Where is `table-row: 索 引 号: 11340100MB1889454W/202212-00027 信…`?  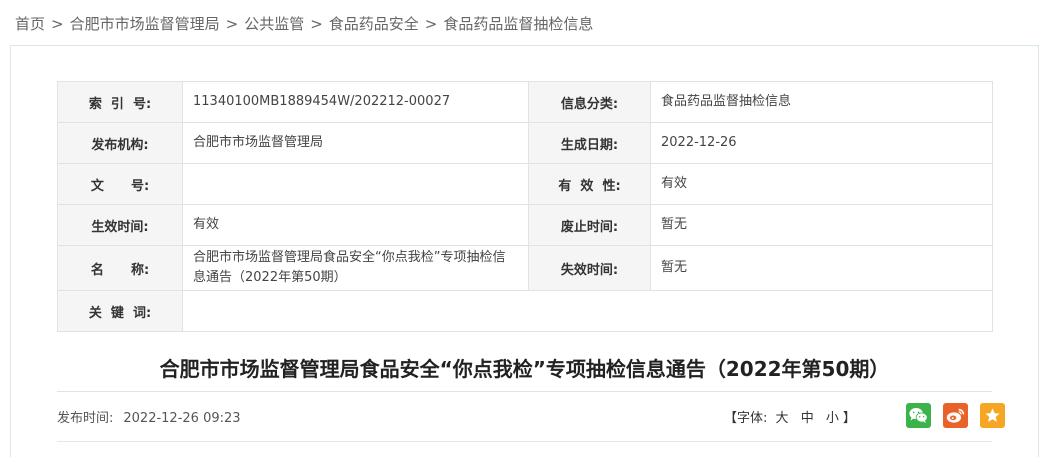 table-row: 索 引 号: 11340100MB1889454W/202212-00027 信… is located at coordinates (525, 102).